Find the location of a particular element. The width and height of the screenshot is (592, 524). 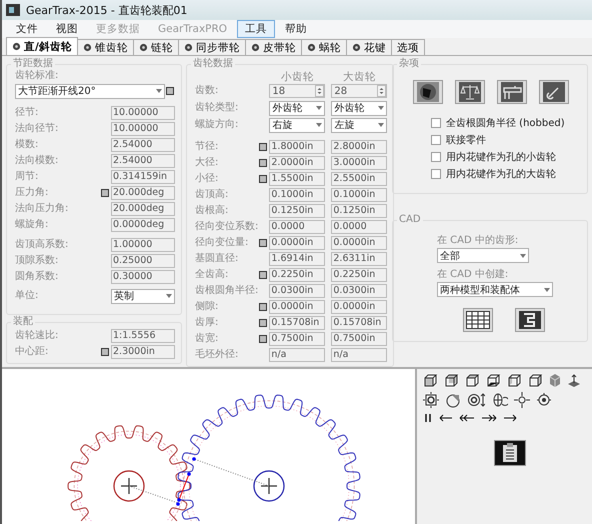

right-view-icon is located at coordinates (535, 380).